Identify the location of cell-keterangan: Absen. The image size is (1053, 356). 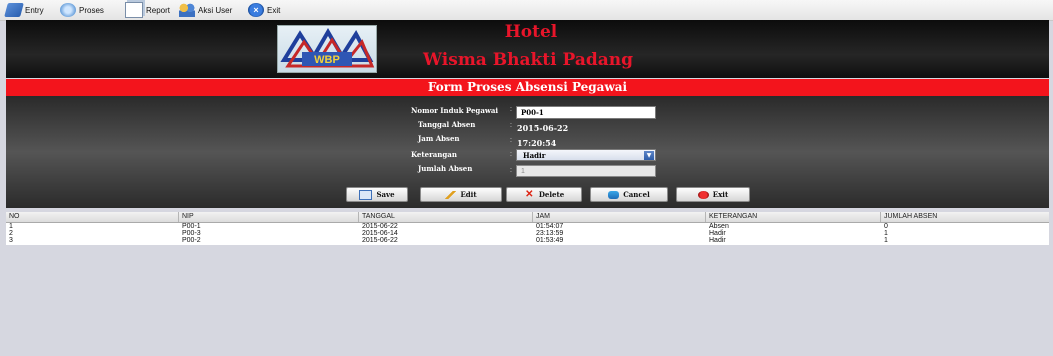
(719, 226).